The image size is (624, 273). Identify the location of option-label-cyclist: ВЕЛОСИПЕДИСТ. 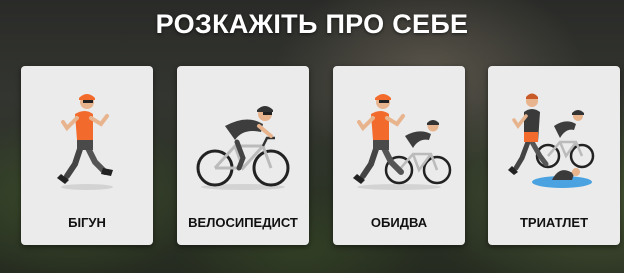
(243, 222).